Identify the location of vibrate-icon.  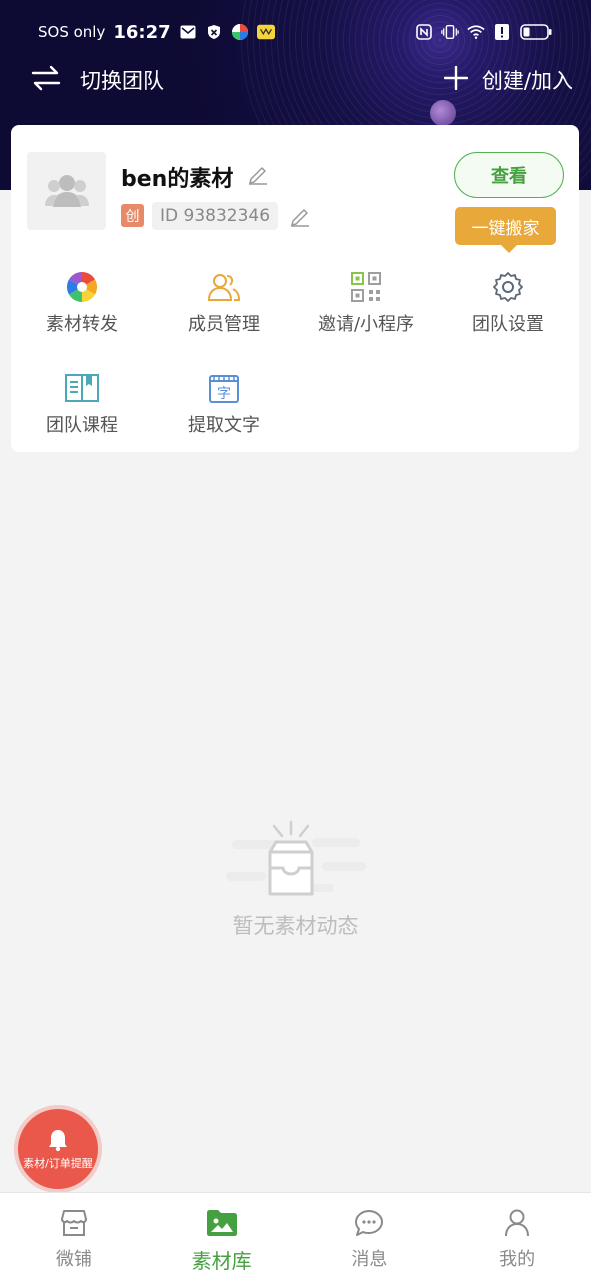
(450, 32).